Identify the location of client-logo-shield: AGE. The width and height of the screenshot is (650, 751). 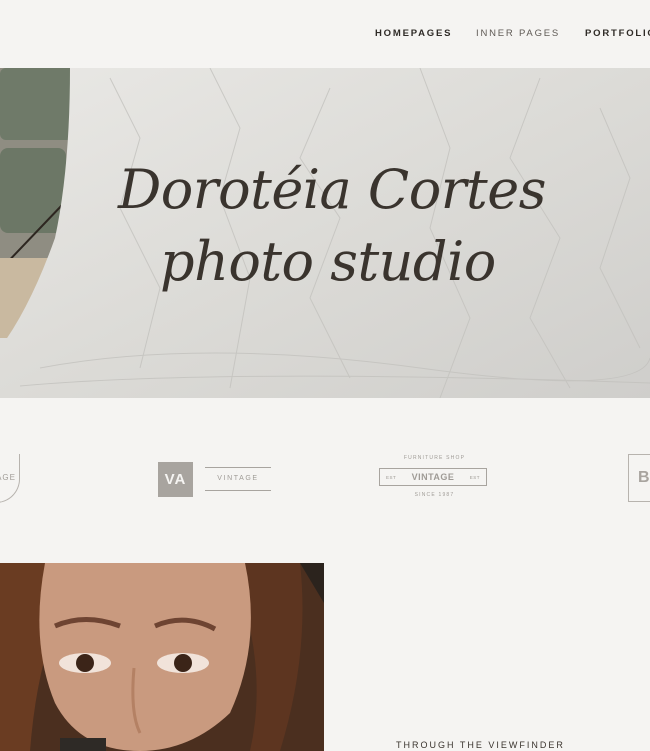
(10, 478).